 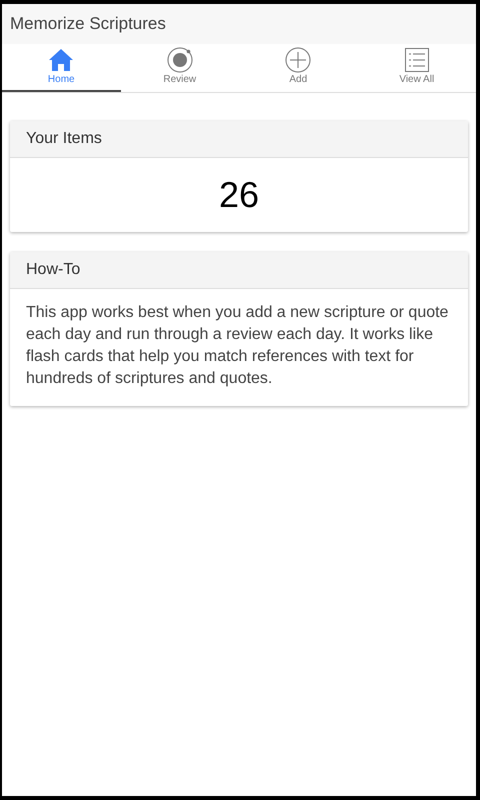 What do you see at coordinates (417, 60) in the screenshot?
I see `list-icon` at bounding box center [417, 60].